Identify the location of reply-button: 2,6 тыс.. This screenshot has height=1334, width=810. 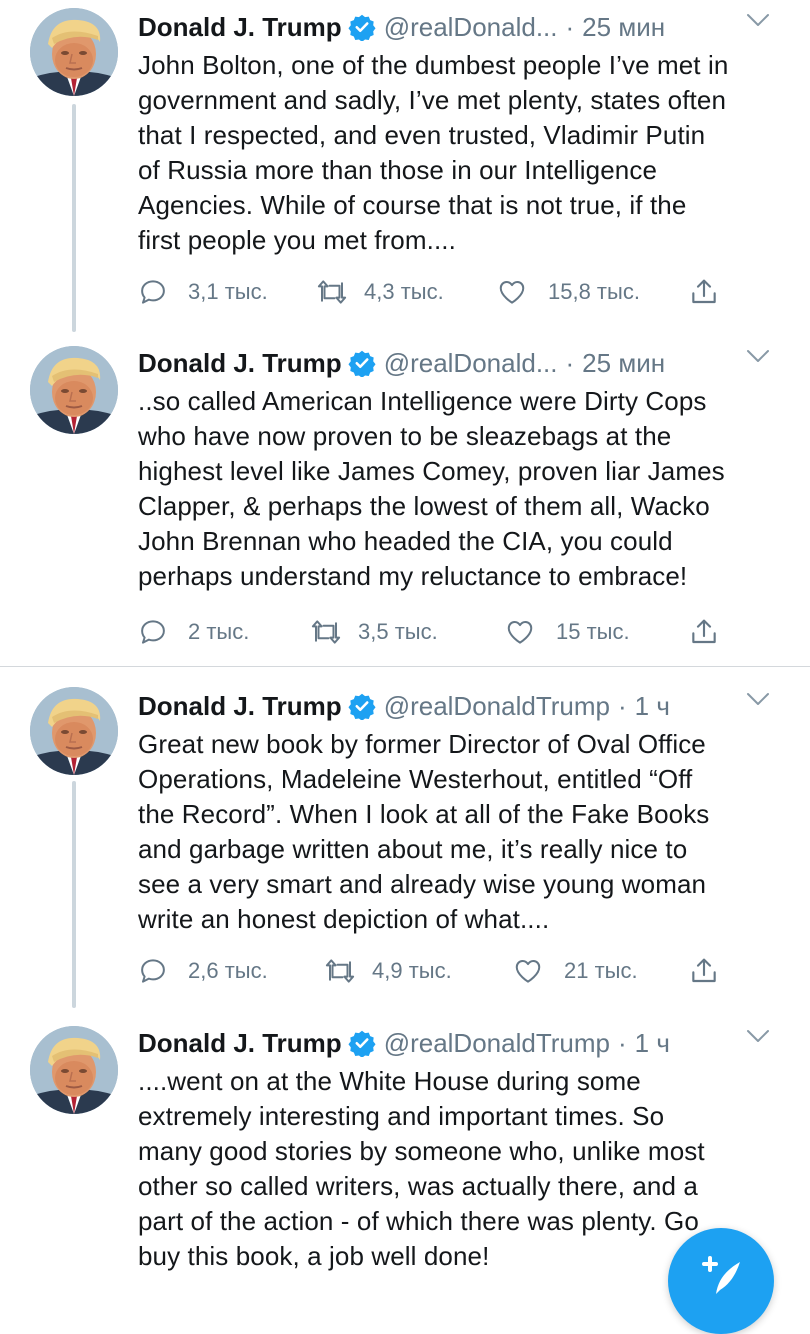
(203, 971).